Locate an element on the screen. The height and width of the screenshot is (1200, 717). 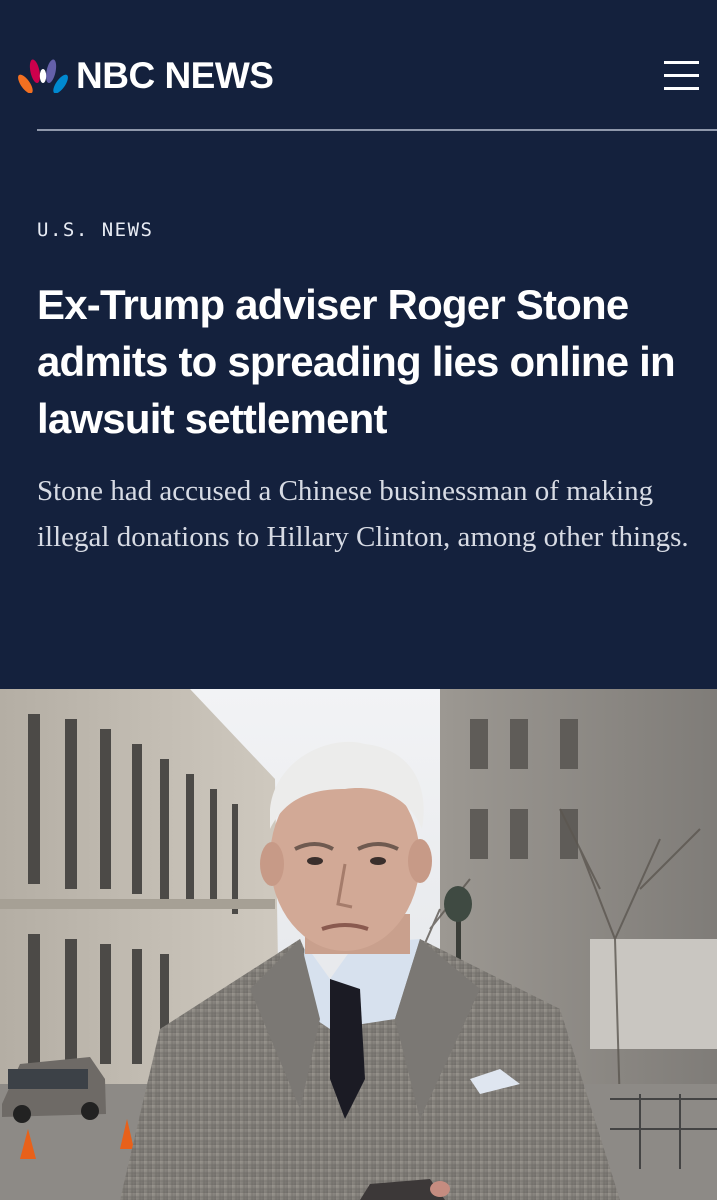
section-label: U.S. NEWS is located at coordinates (95, 230).